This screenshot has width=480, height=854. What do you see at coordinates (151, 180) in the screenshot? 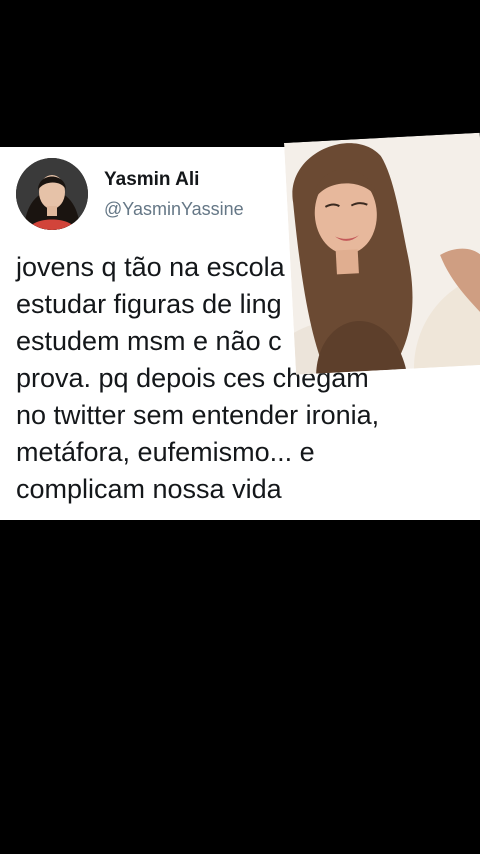
I see `display-name: Yasmin Ali` at bounding box center [151, 180].